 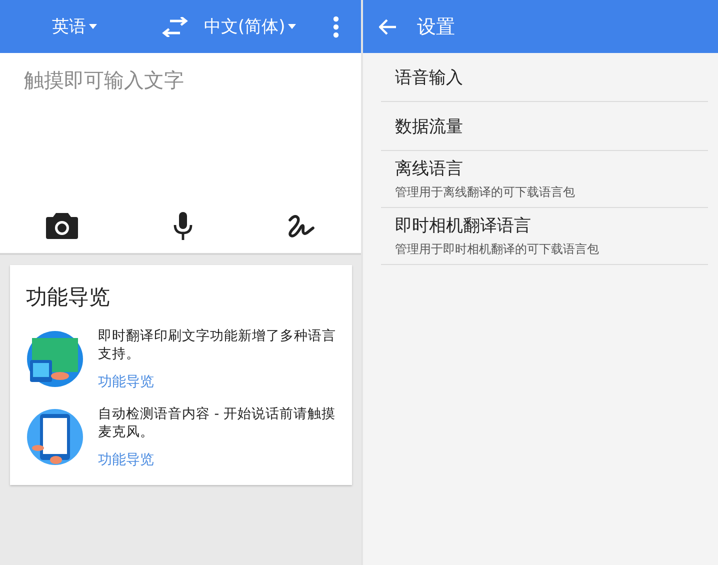 What do you see at coordinates (55, 437) in the screenshot?
I see `phone-microphone-illustration` at bounding box center [55, 437].